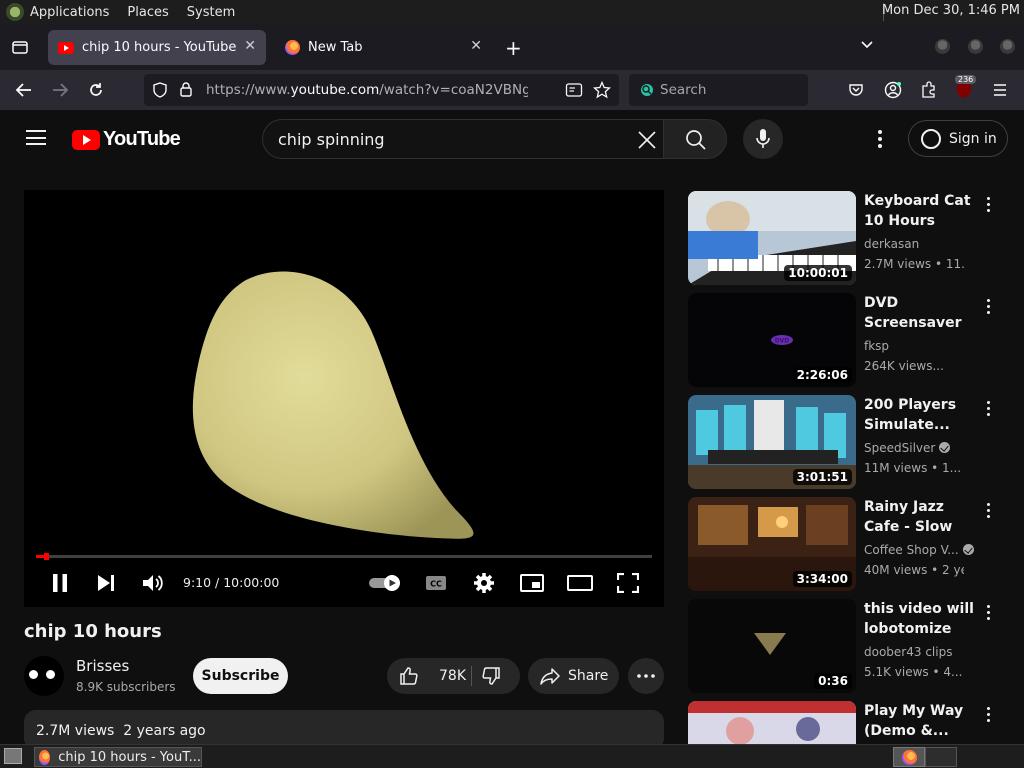 This screenshot has height=768, width=1024. What do you see at coordinates (602, 90) in the screenshot?
I see `bookmark-star-icon` at bounding box center [602, 90].